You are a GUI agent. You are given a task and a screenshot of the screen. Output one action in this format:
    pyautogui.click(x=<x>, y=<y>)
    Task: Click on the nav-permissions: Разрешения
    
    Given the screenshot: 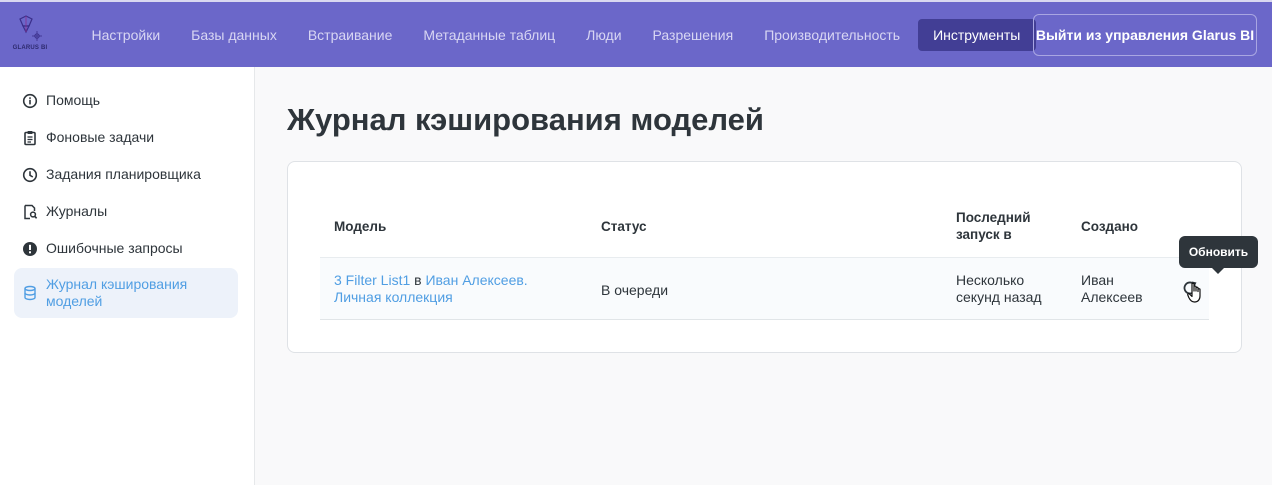 What is the action you would take?
    pyautogui.click(x=693, y=35)
    